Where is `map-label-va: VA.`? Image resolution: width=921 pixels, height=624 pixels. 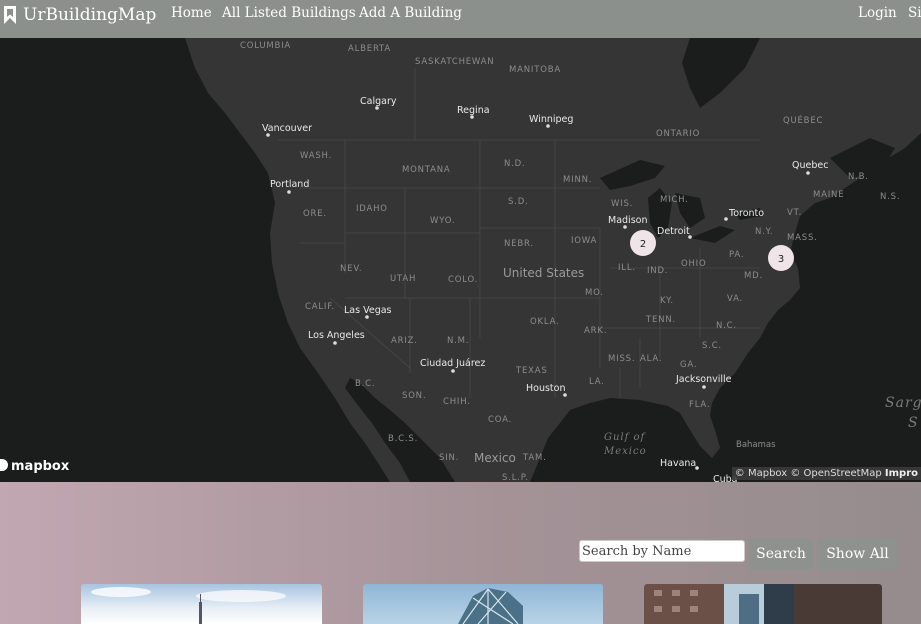 map-label-va: VA. is located at coordinates (735, 299).